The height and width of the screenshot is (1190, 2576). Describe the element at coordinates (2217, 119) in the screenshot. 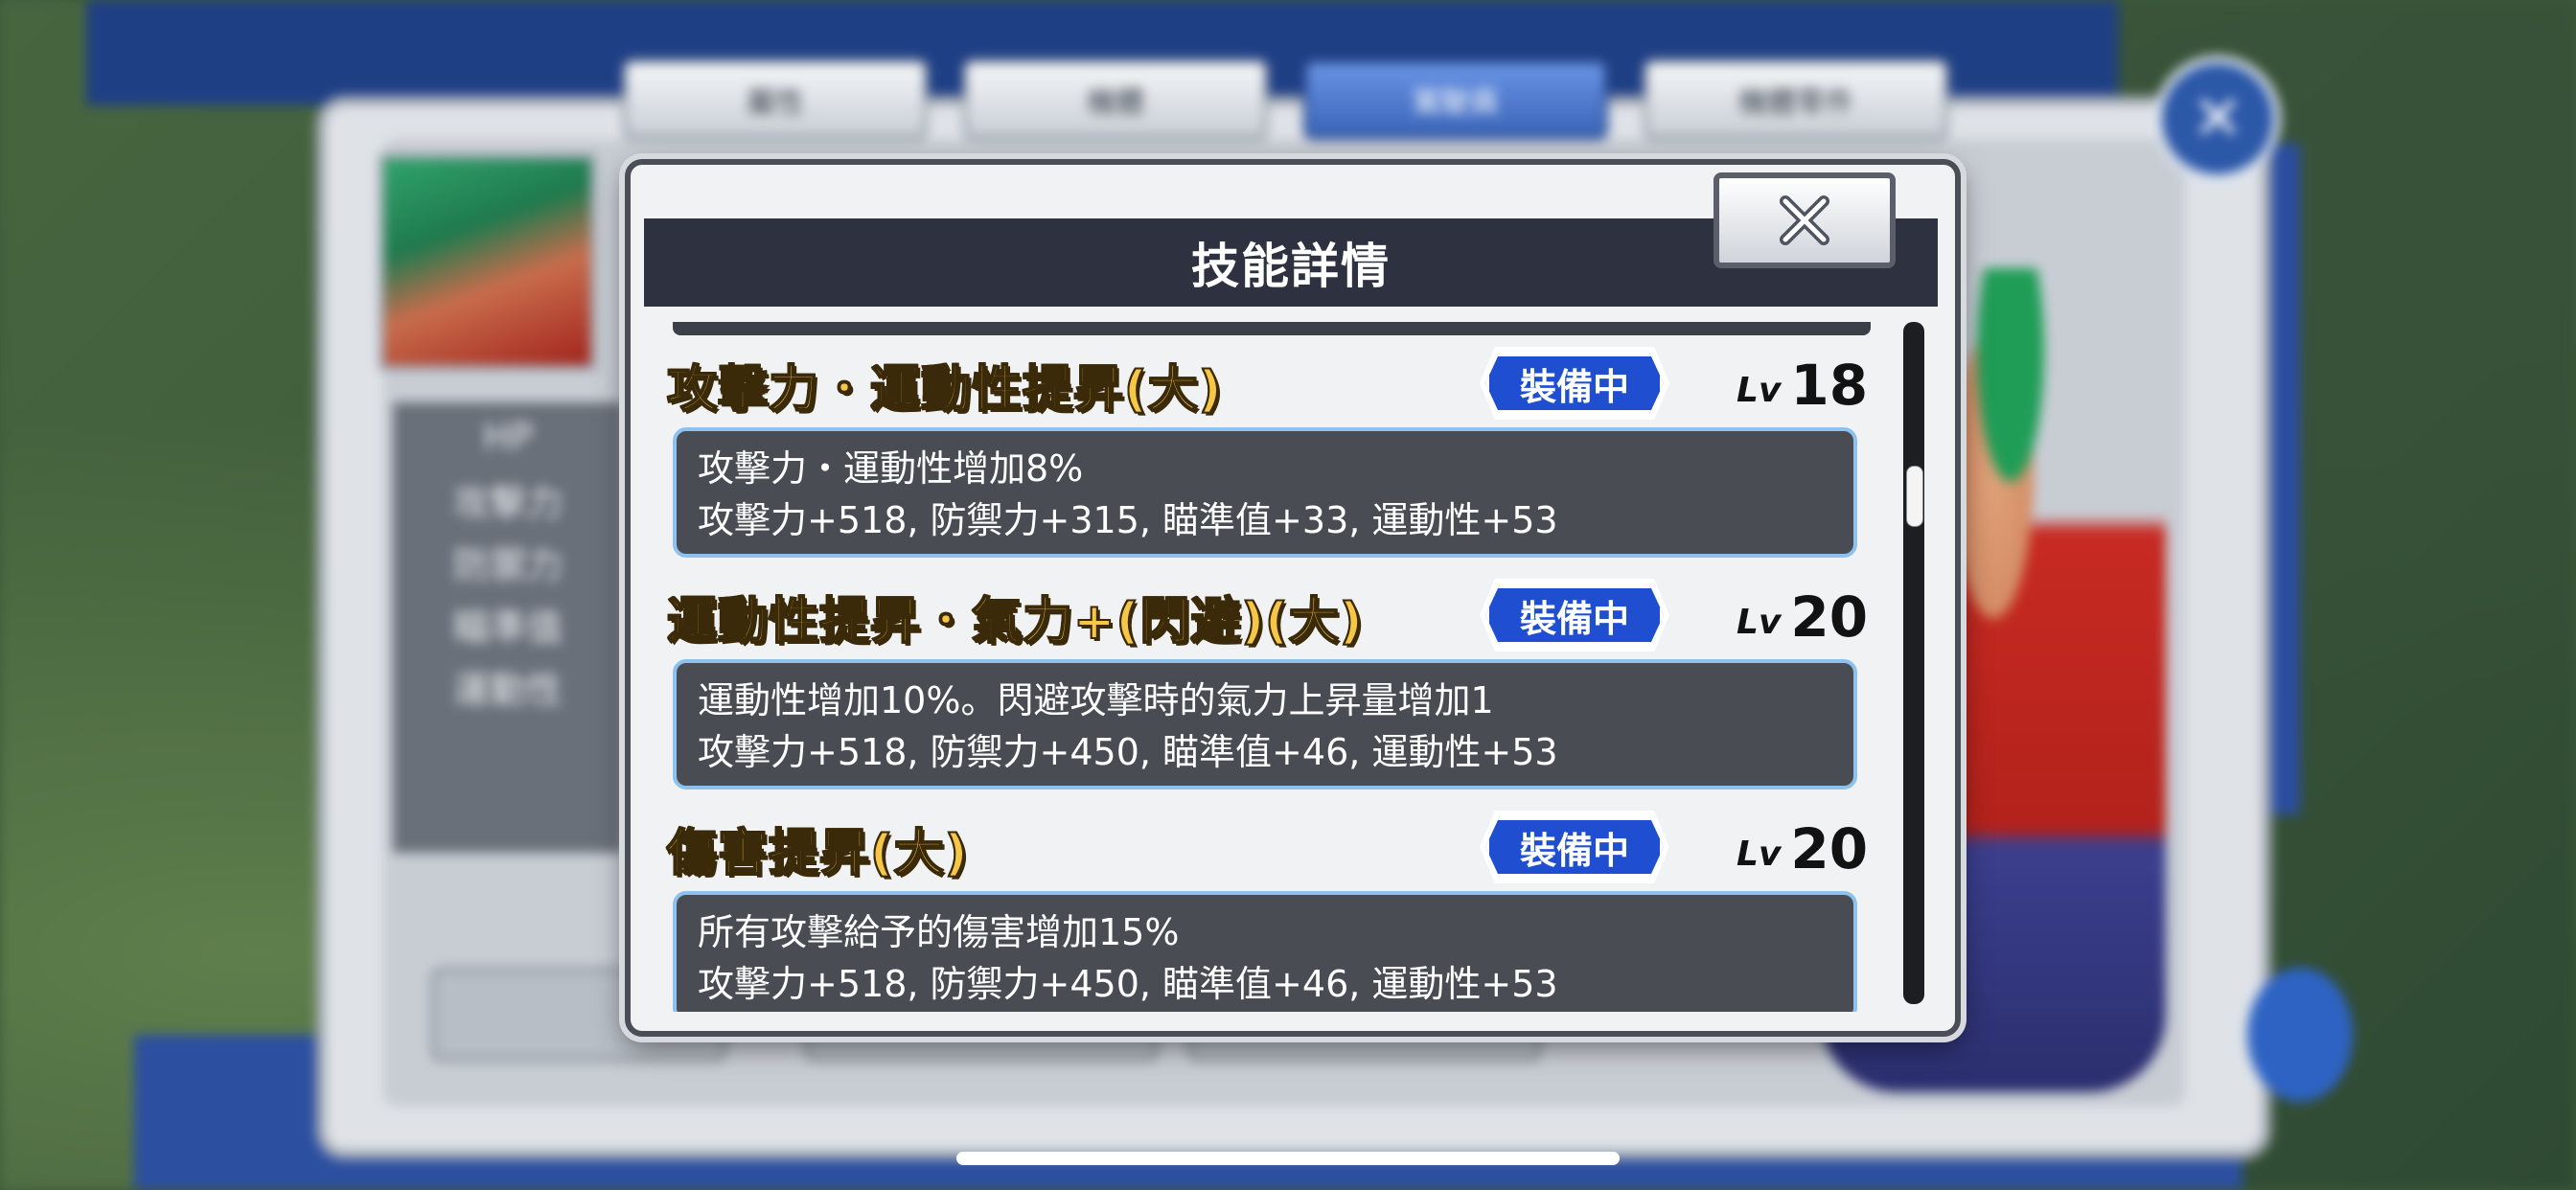

I see `close-circle-icon: ✕` at that location.